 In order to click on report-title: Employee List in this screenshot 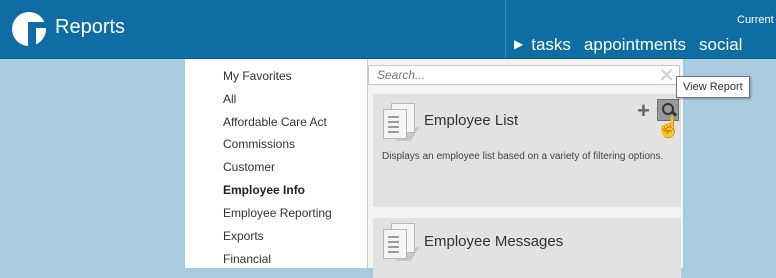, I will do `click(471, 120)`.